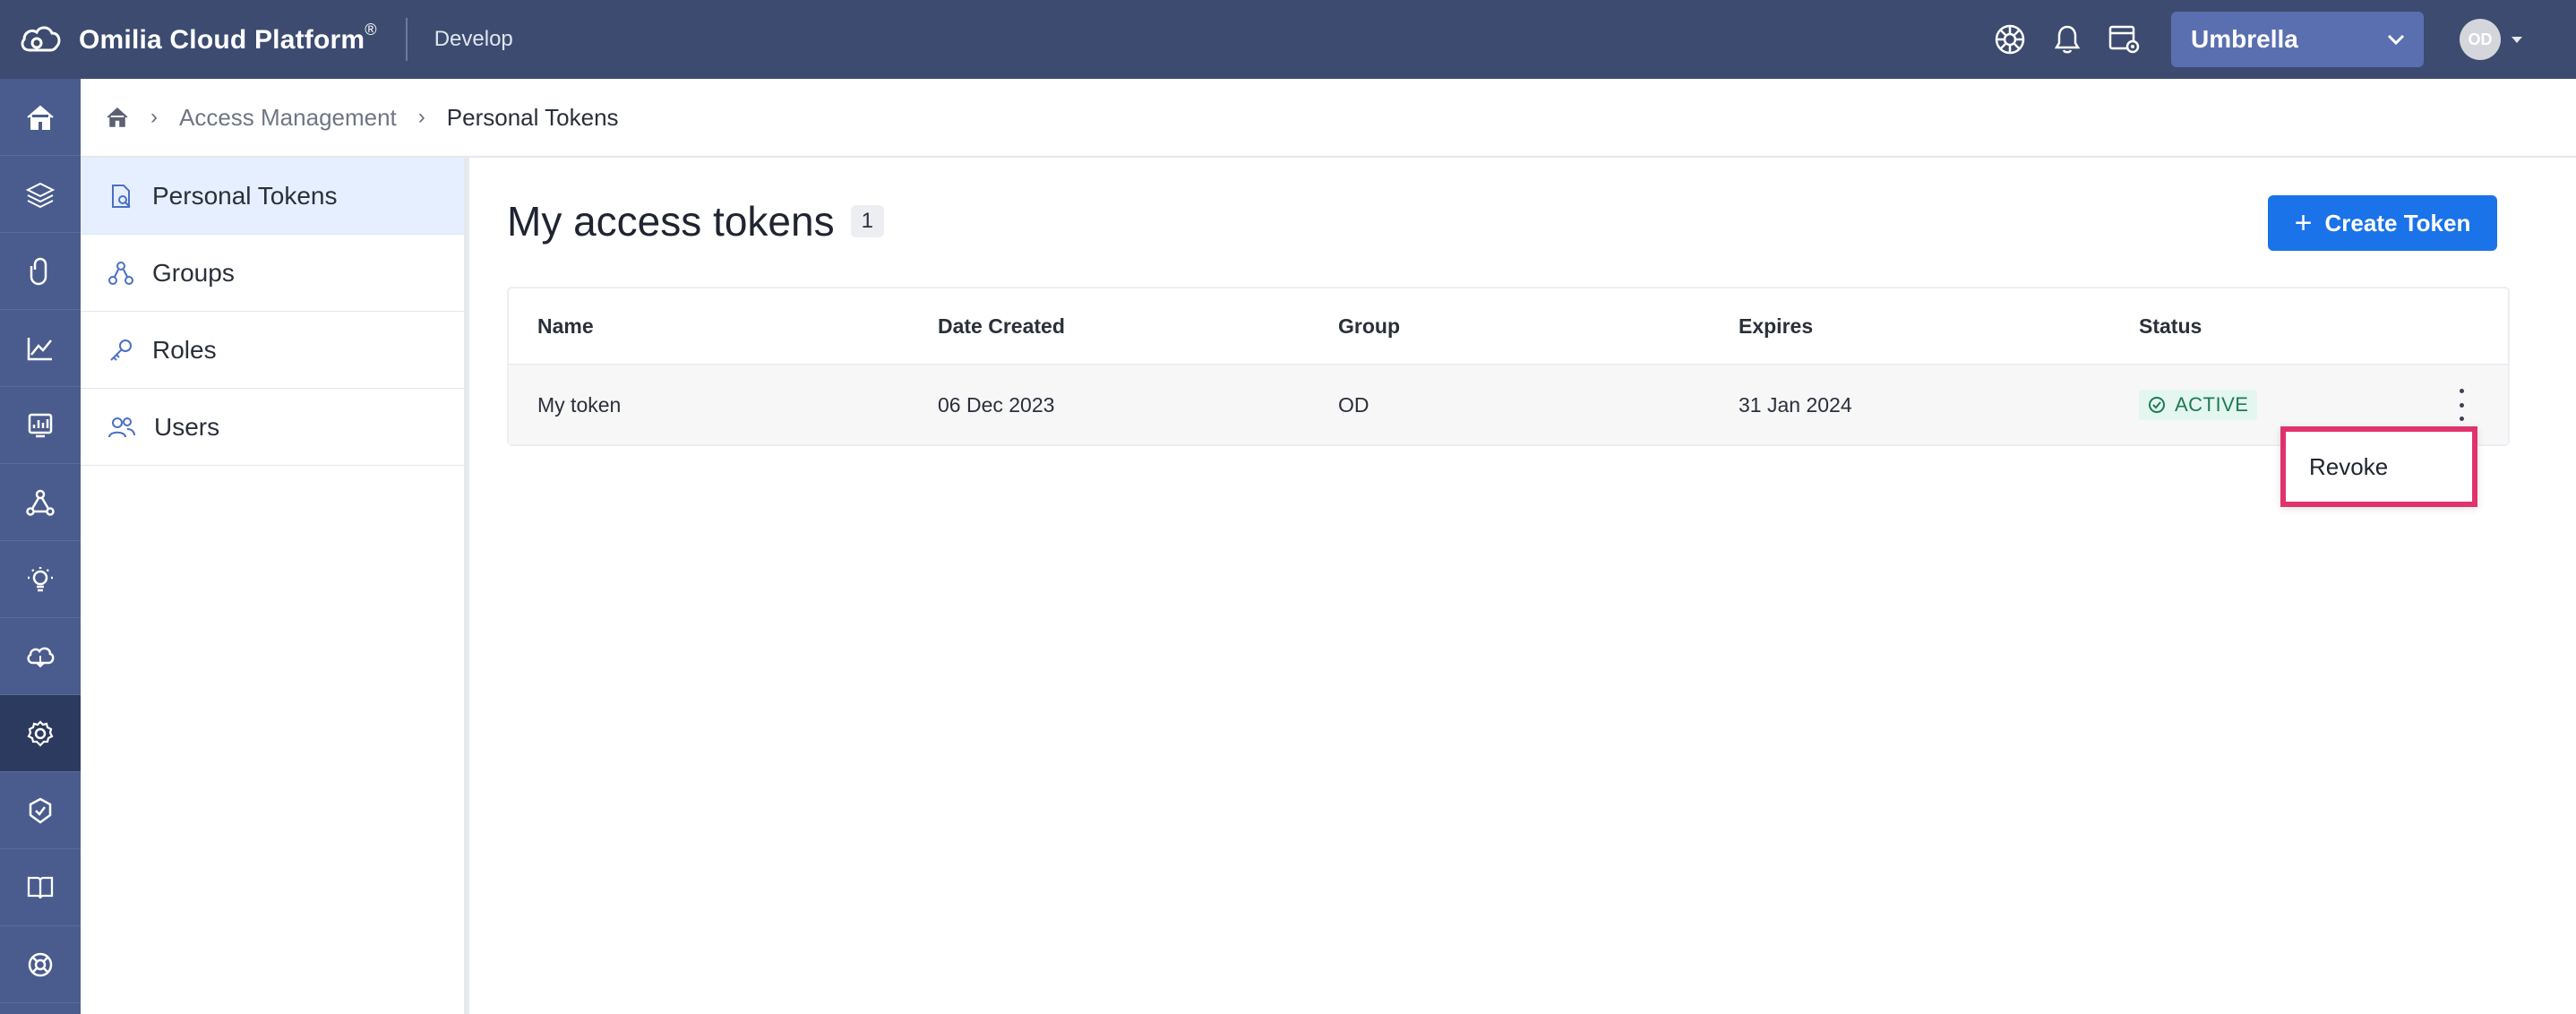 This screenshot has width=2576, height=1014. I want to click on left-rail, so click(40, 546).